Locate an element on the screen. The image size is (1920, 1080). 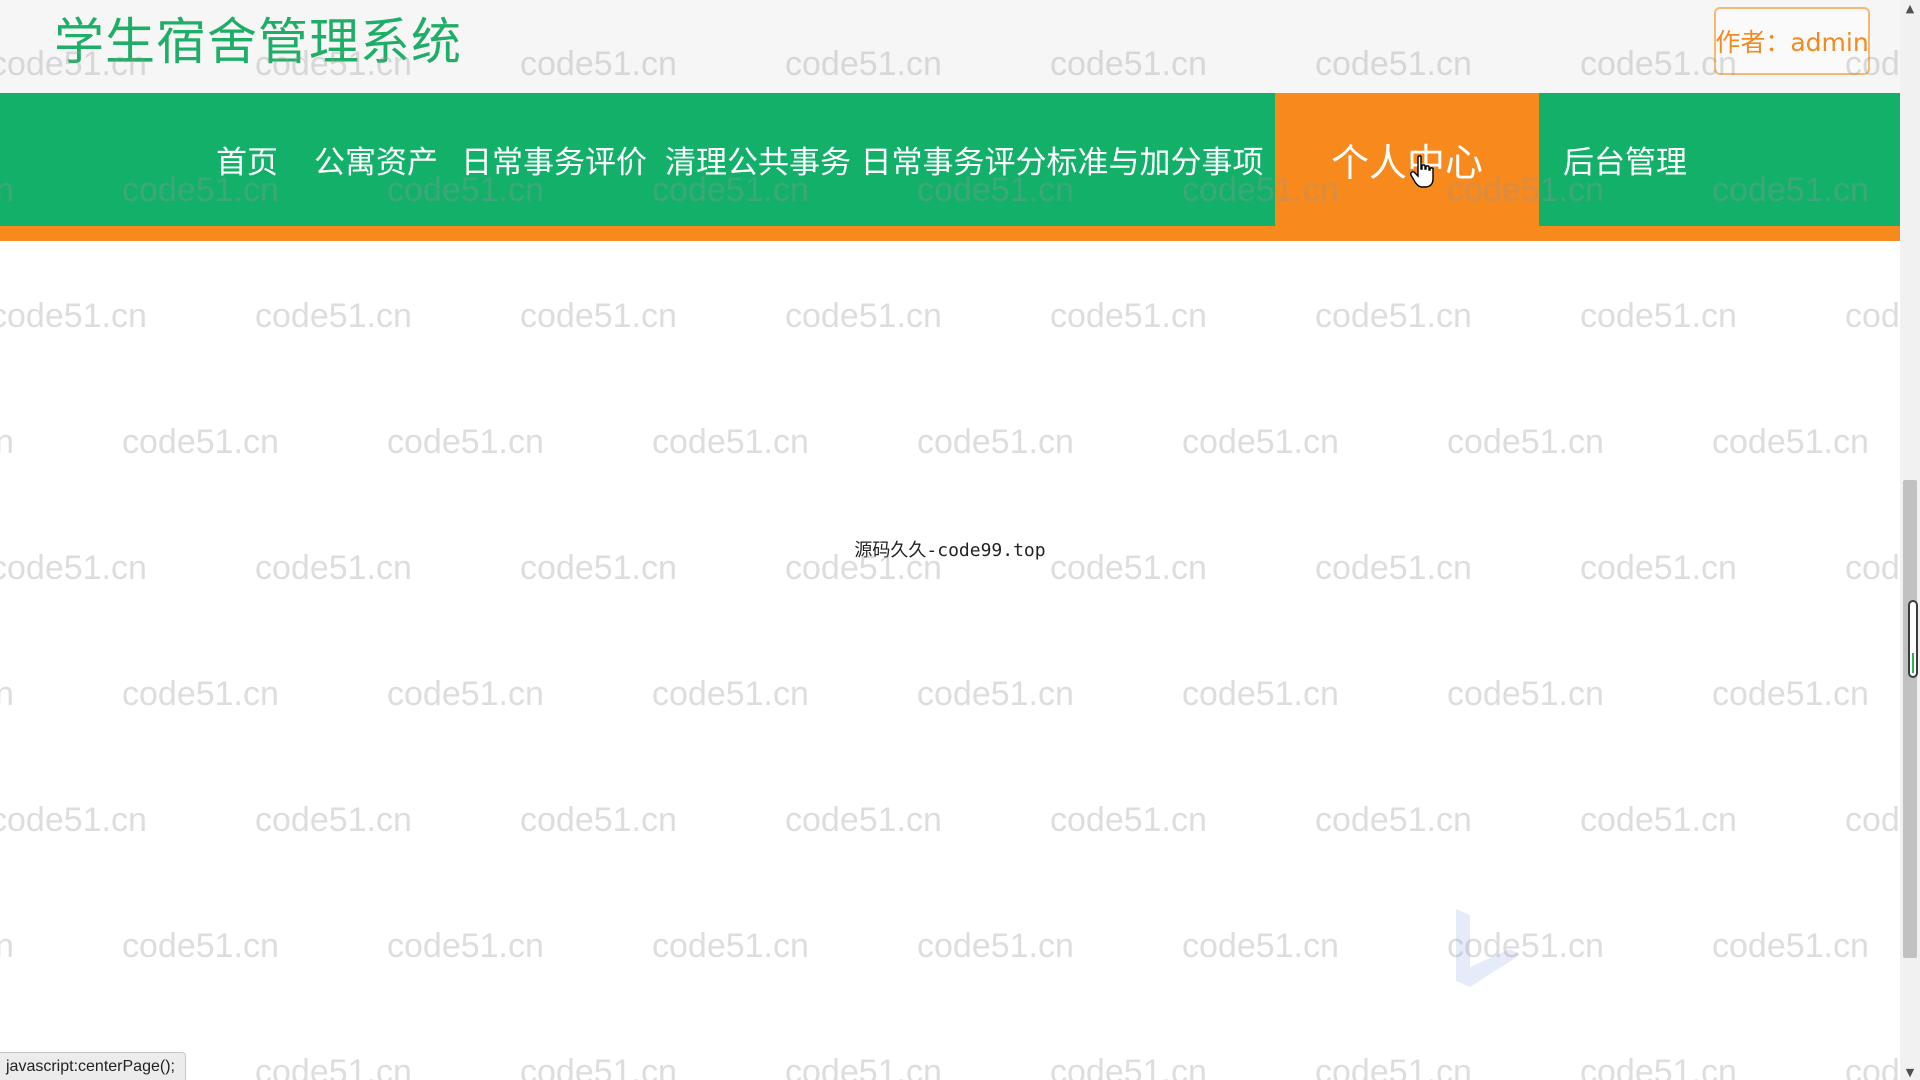
status-bar: javascript:centerPage(); is located at coordinates (93, 1066).